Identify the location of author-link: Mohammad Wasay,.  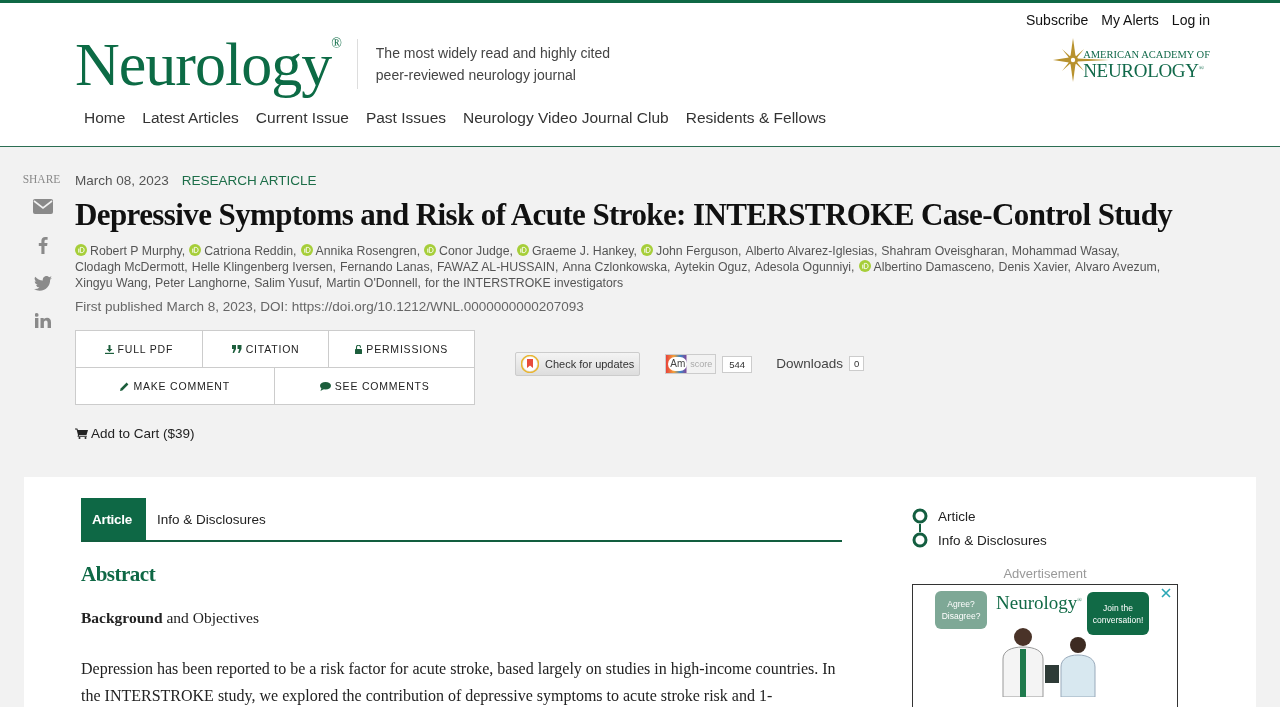
(1065, 251).